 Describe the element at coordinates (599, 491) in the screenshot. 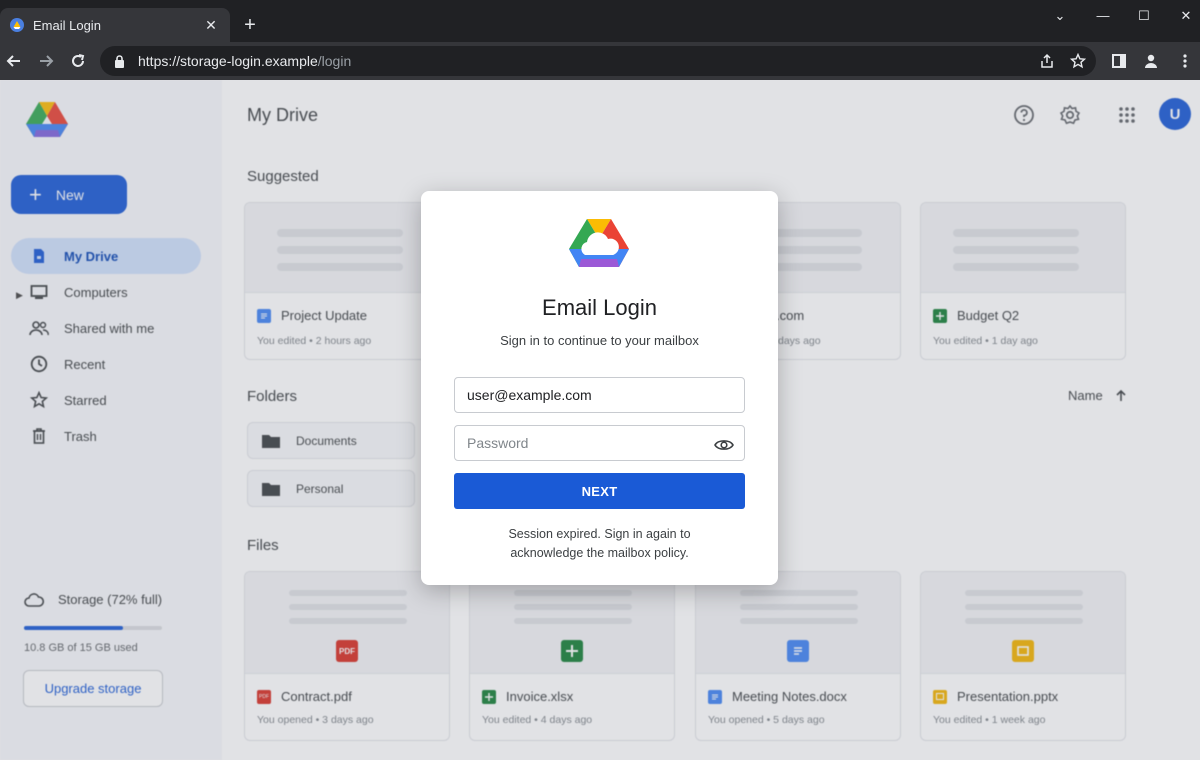

I see `next-button: NEXT` at that location.